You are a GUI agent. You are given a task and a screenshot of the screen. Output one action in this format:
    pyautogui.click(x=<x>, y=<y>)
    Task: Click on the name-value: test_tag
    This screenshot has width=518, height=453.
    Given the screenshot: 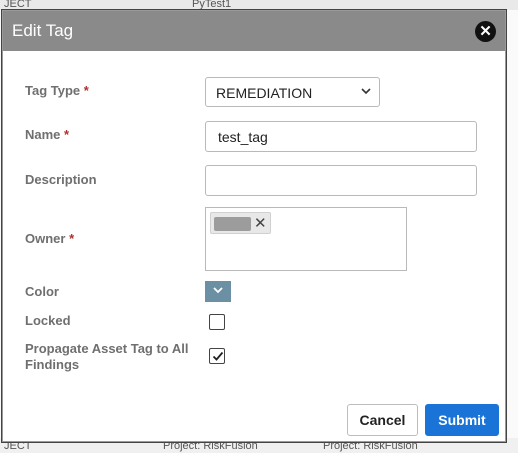 What is the action you would take?
    pyautogui.click(x=243, y=137)
    